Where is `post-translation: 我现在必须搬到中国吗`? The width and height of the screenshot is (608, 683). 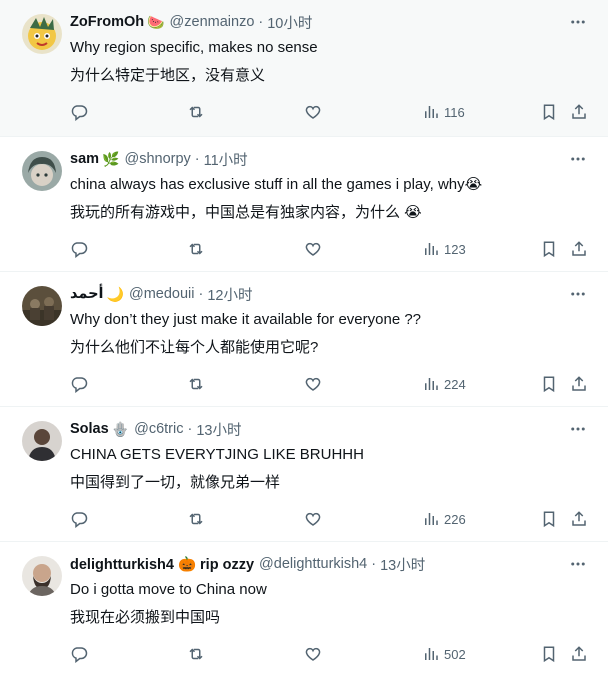 post-translation: 我现在必须搬到中国吗 is located at coordinates (145, 617).